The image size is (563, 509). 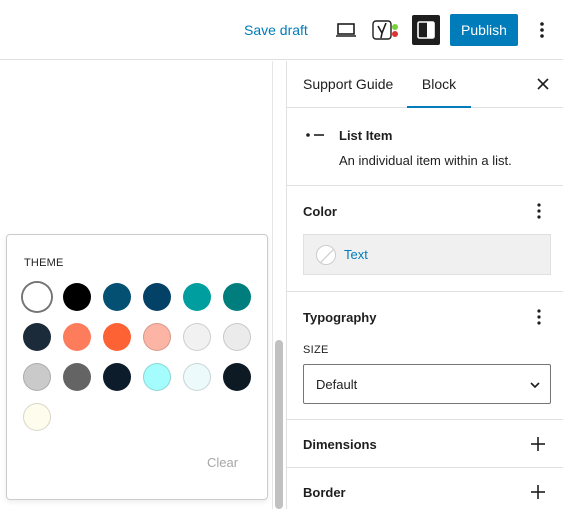 I want to click on border-panel-title: Border, so click(x=324, y=492).